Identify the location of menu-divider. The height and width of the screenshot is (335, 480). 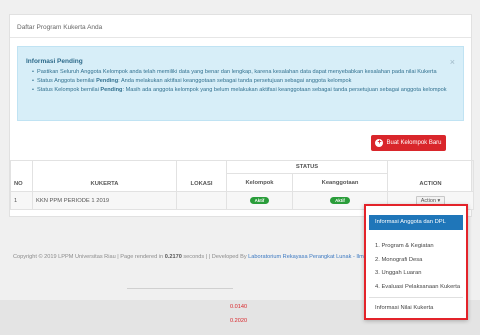
(416, 297).